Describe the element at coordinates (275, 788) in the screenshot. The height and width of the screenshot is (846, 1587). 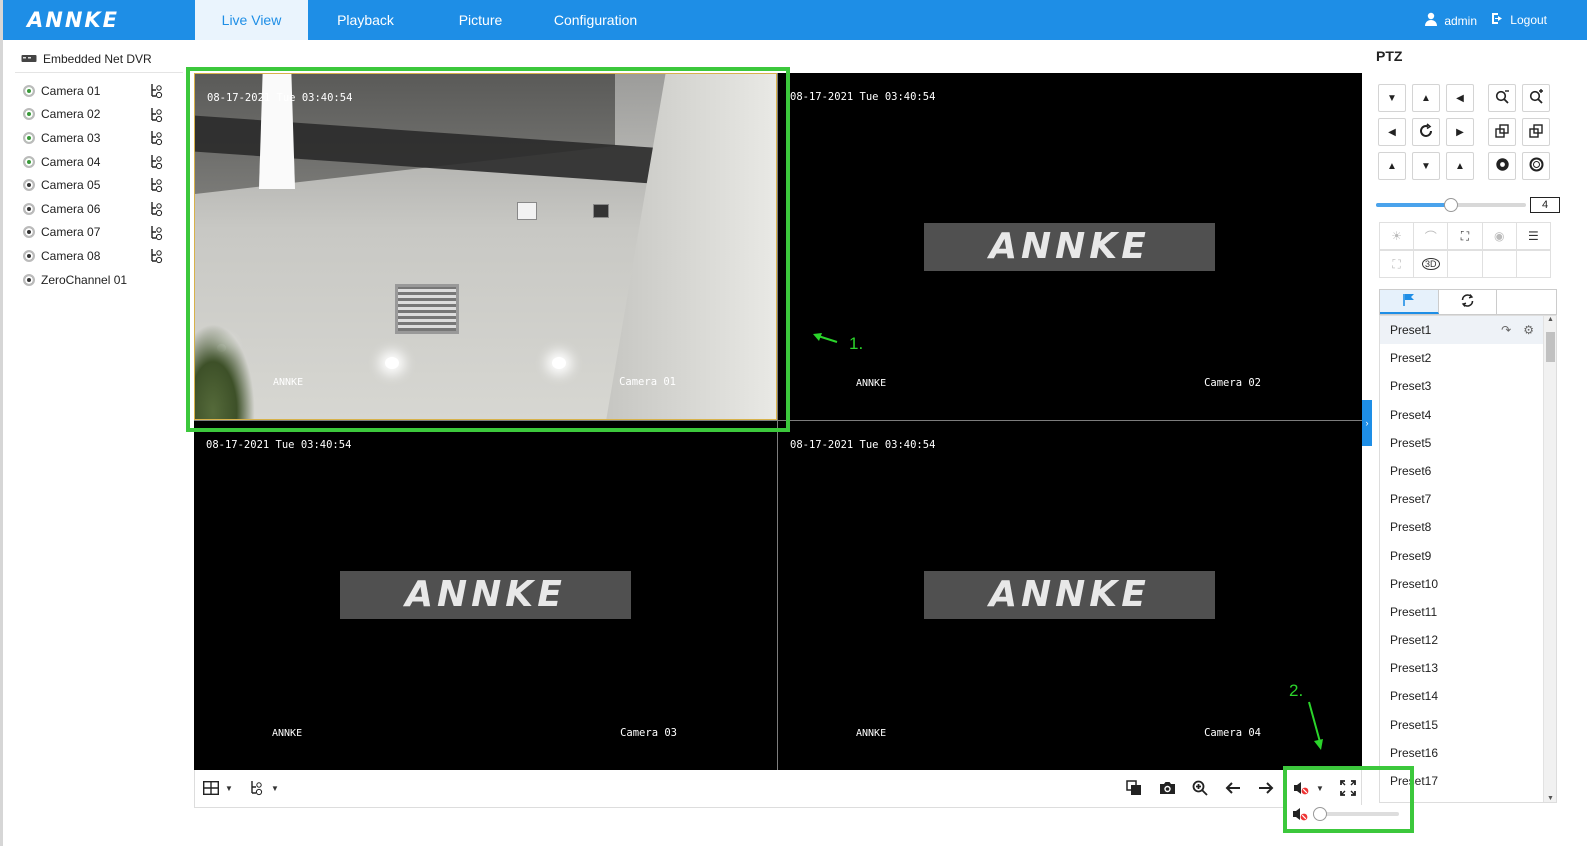
I see `stream-dropdown-caret-icon: ▼` at that location.